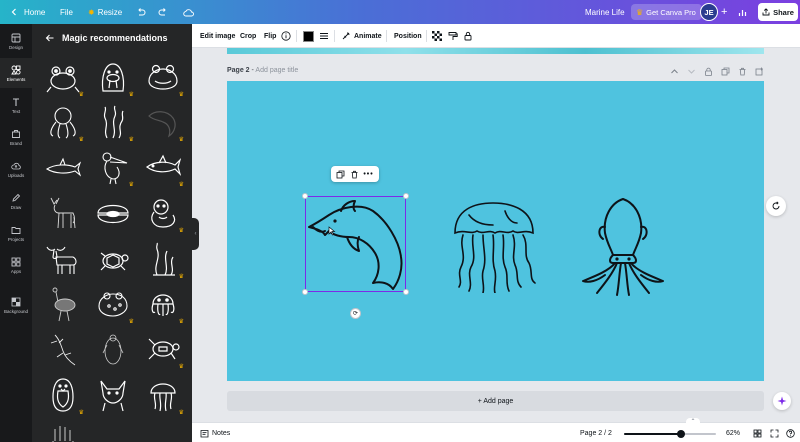  Describe the element at coordinates (408, 36) in the screenshot. I see `position-button: Position` at that location.